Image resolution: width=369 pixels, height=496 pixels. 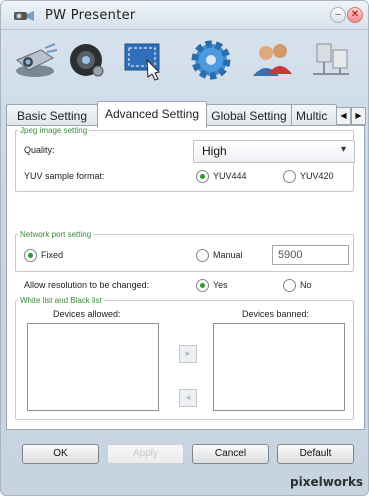 What do you see at coordinates (331, 60) in the screenshot?
I see `network-icon` at bounding box center [331, 60].